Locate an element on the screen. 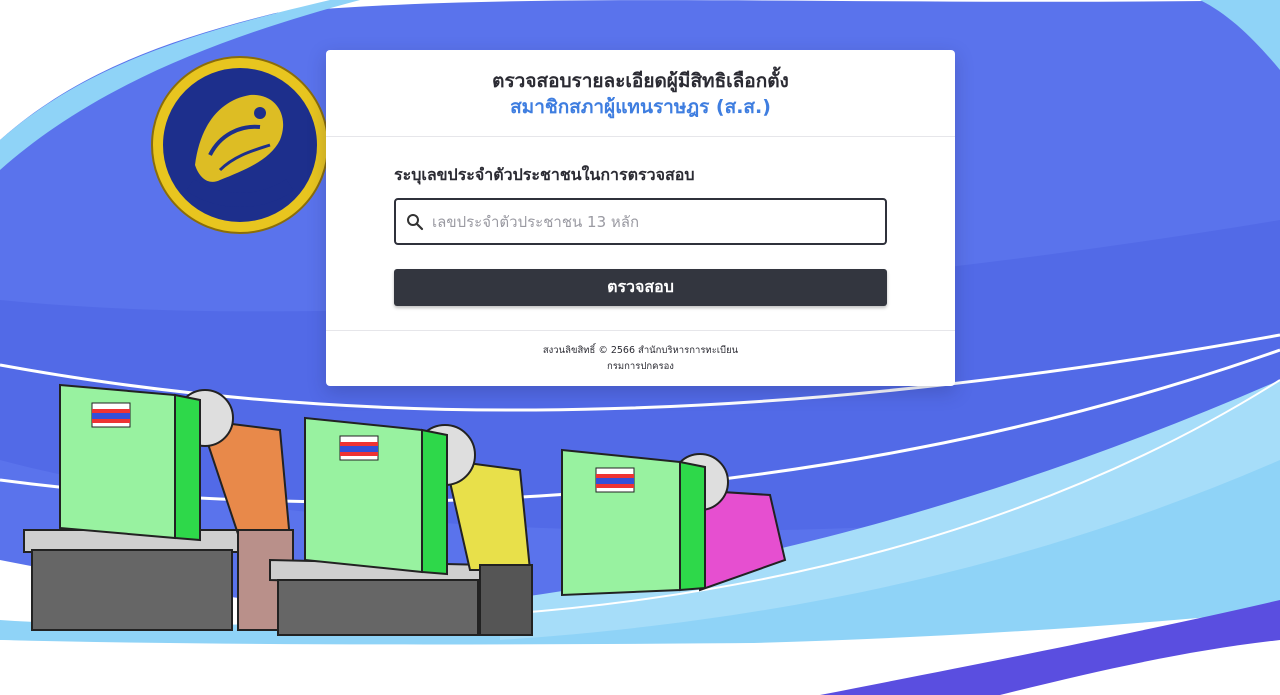  id-input-wrapper is located at coordinates (640, 221).